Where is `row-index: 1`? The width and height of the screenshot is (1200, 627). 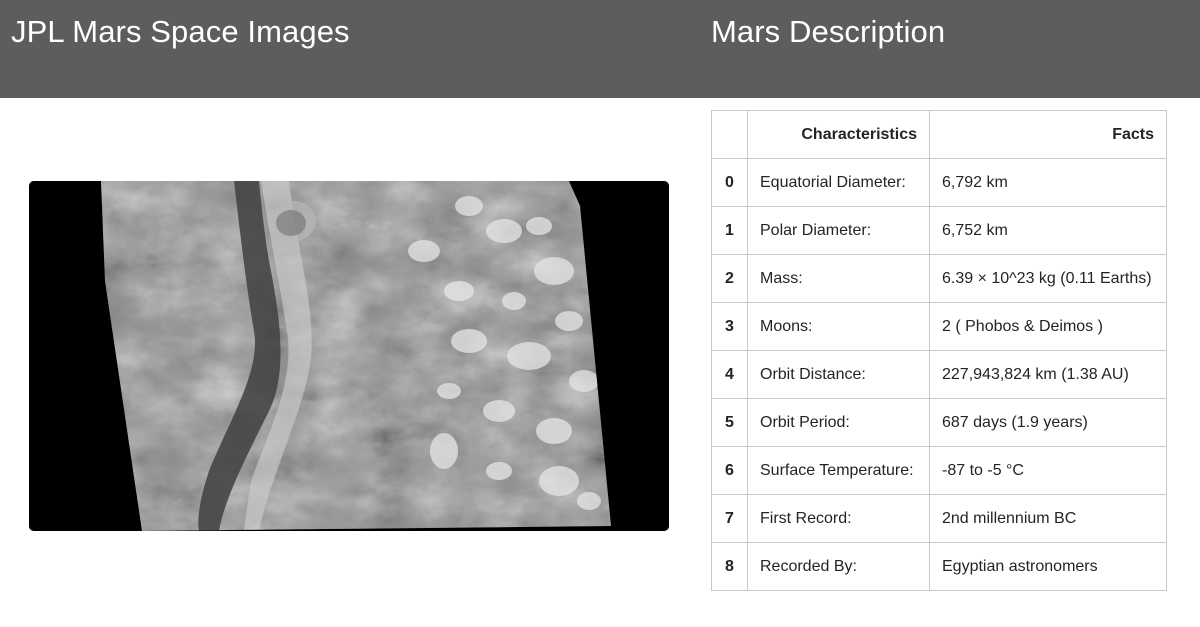 row-index: 1 is located at coordinates (729, 230).